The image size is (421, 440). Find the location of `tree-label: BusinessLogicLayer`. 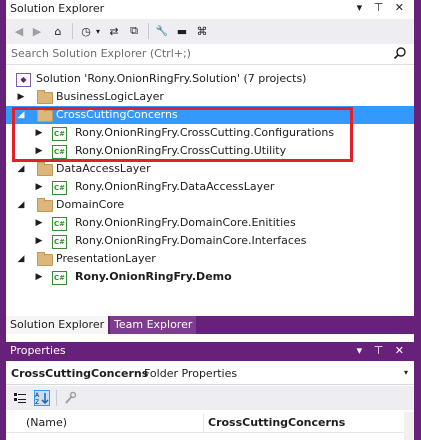

tree-label: BusinessLogicLayer is located at coordinates (110, 96).